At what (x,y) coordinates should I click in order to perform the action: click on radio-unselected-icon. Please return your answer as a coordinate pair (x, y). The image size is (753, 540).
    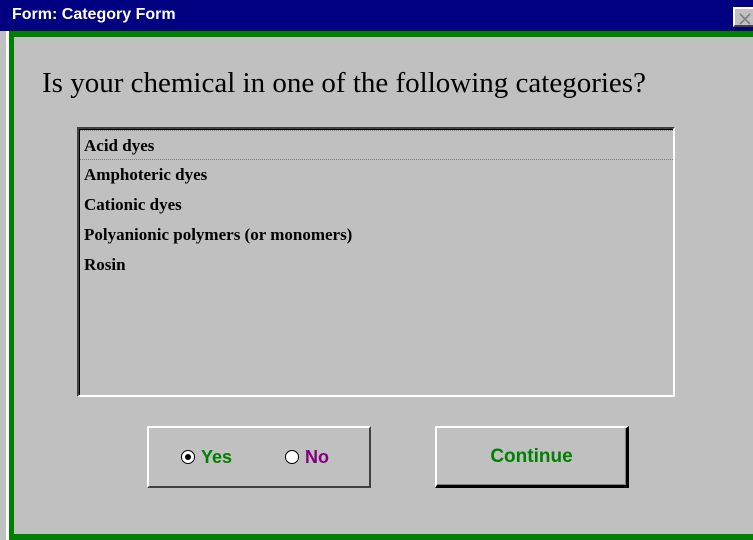
    Looking at the image, I should click on (292, 457).